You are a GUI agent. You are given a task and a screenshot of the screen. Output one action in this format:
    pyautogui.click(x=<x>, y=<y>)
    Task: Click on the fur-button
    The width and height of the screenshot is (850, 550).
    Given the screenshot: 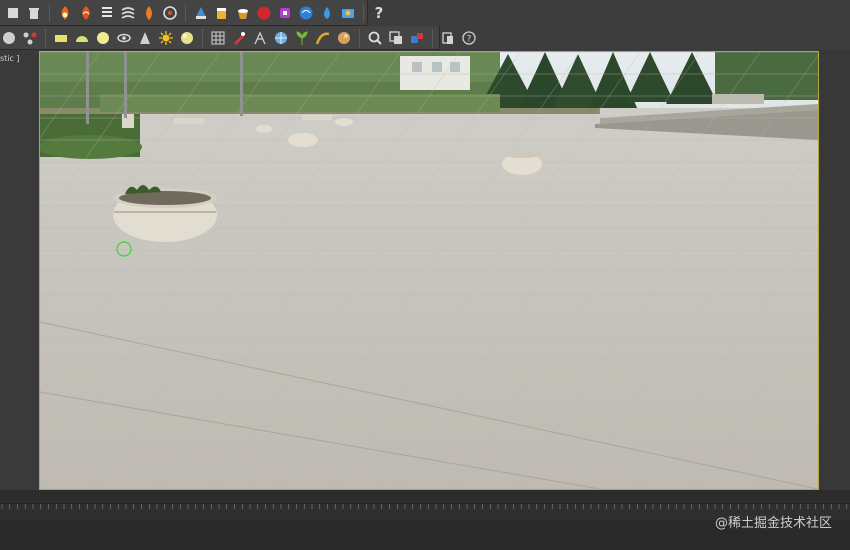 What is the action you would take?
    pyautogui.click(x=323, y=38)
    